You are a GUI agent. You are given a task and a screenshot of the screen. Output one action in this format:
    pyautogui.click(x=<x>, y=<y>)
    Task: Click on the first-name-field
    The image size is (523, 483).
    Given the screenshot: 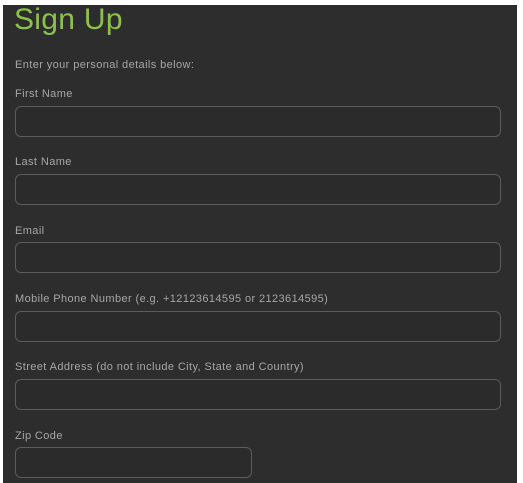 What is the action you would take?
    pyautogui.click(x=258, y=121)
    